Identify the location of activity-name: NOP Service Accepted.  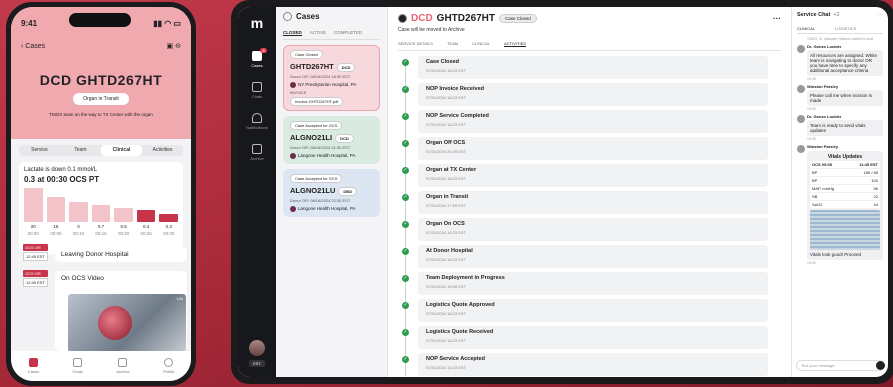
(456, 359).